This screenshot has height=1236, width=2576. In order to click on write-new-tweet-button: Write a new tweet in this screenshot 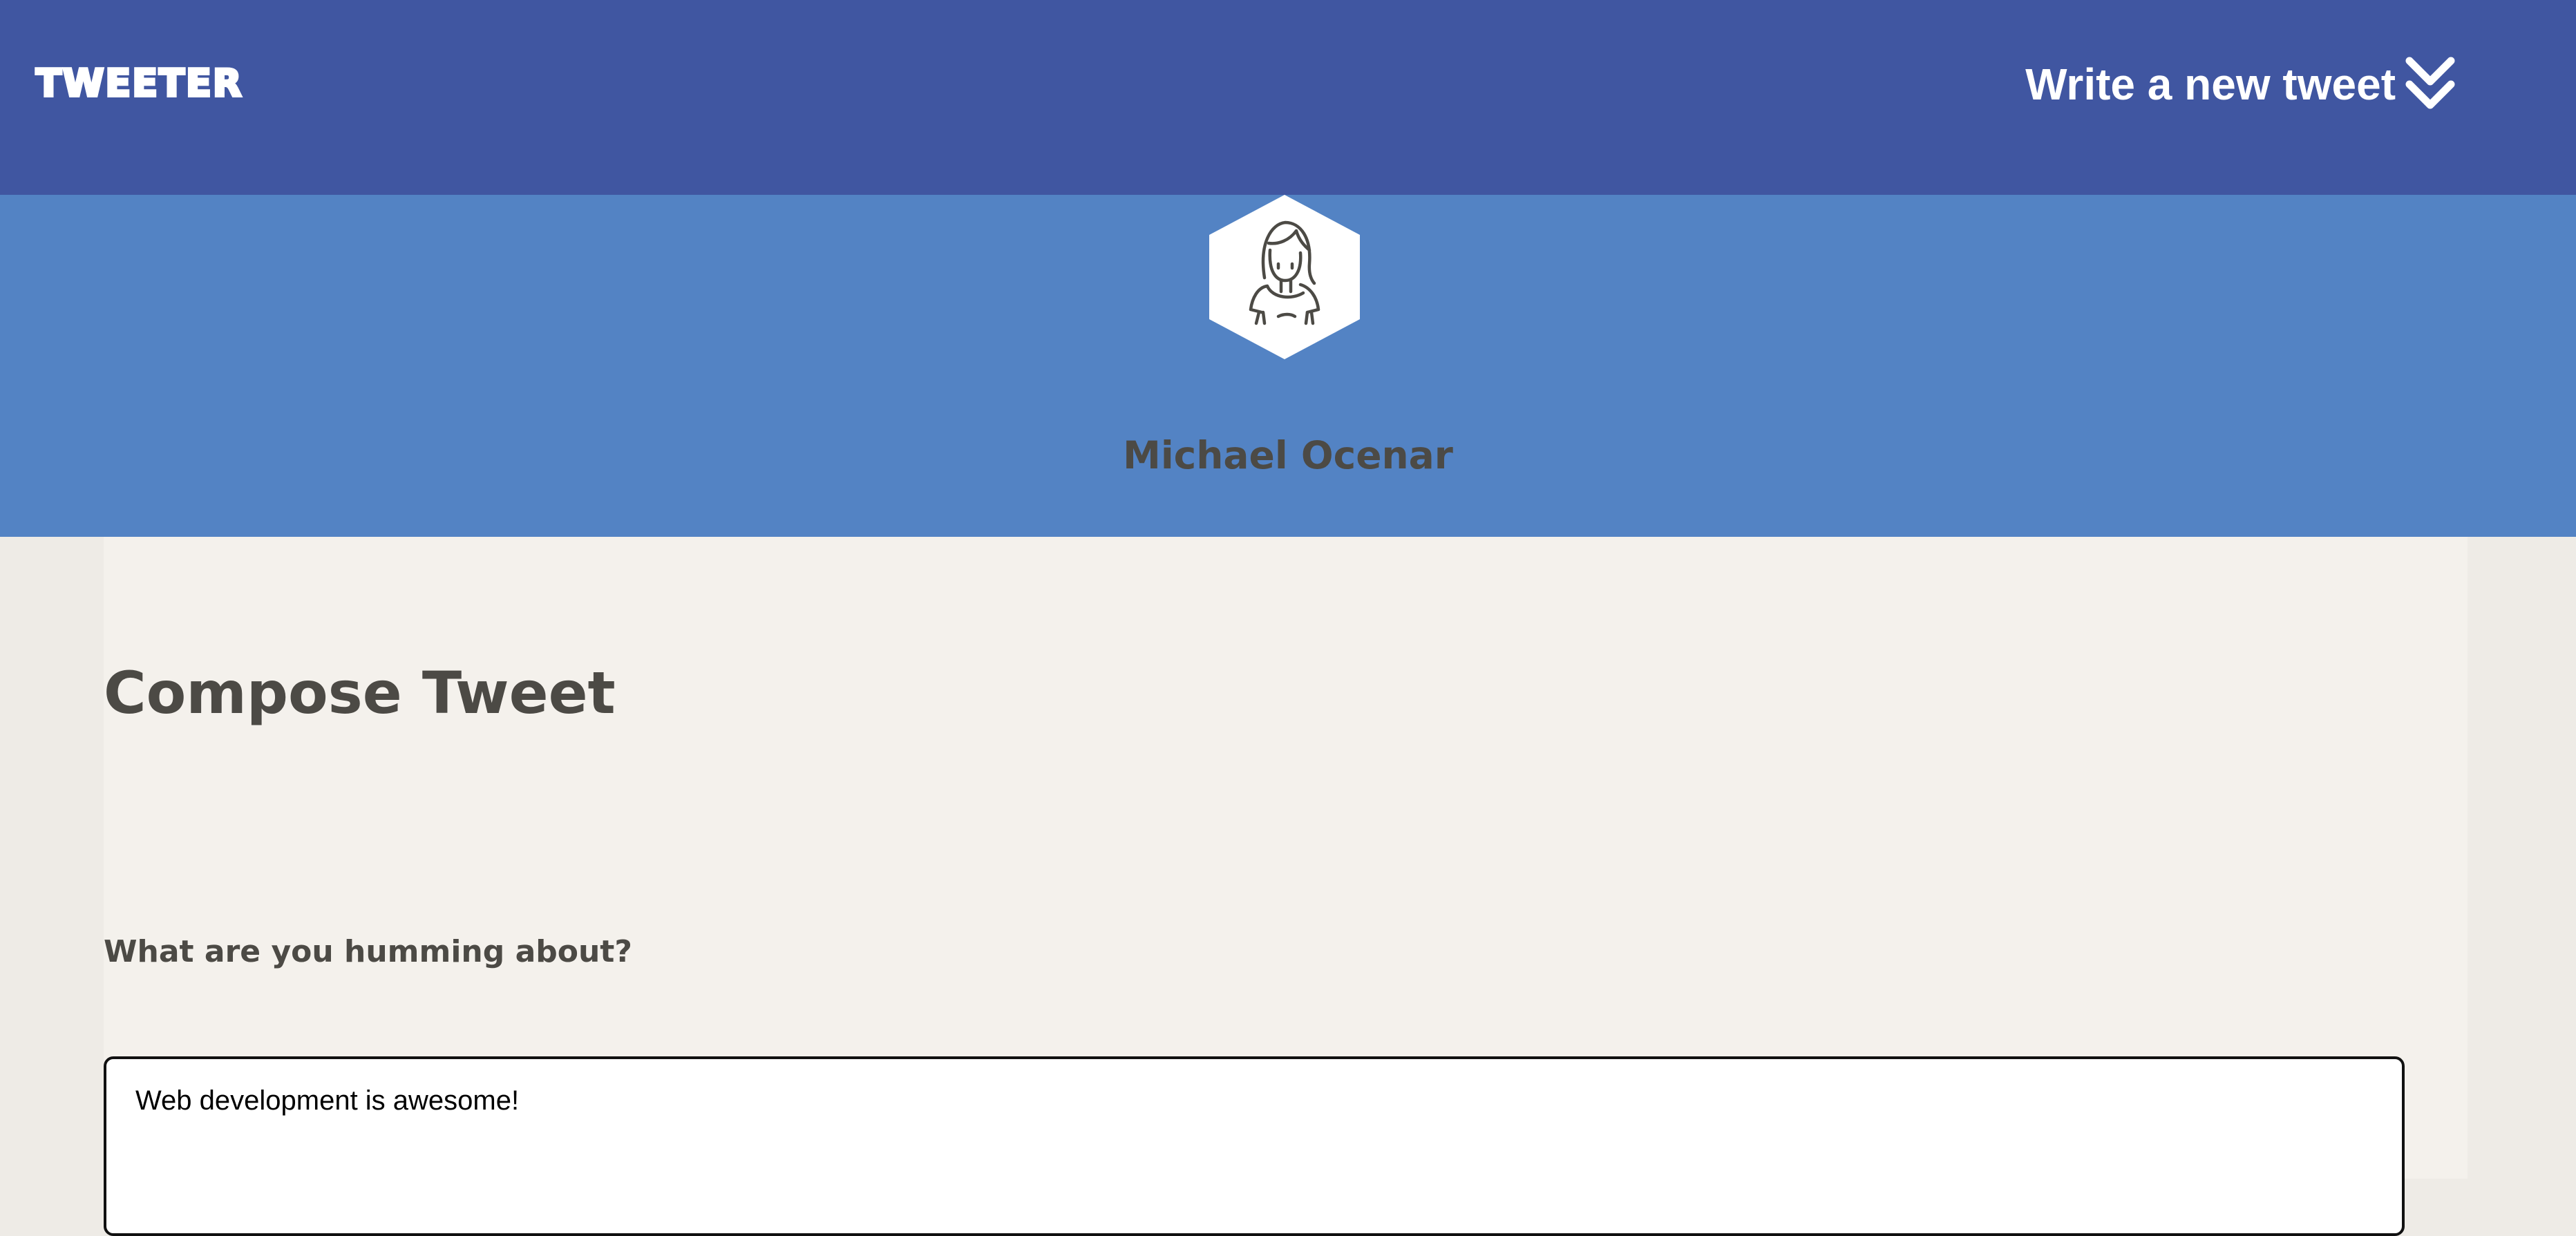, I will do `click(2240, 84)`.